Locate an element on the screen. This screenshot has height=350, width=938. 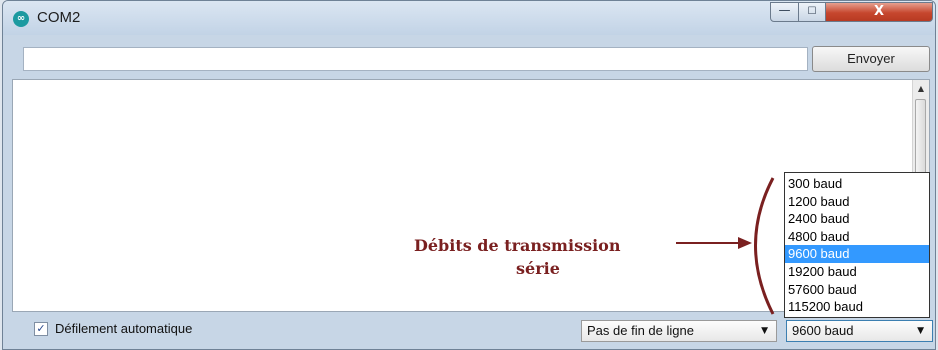
baud-rate-select: 9600 baud ▼ is located at coordinates (859, 331).